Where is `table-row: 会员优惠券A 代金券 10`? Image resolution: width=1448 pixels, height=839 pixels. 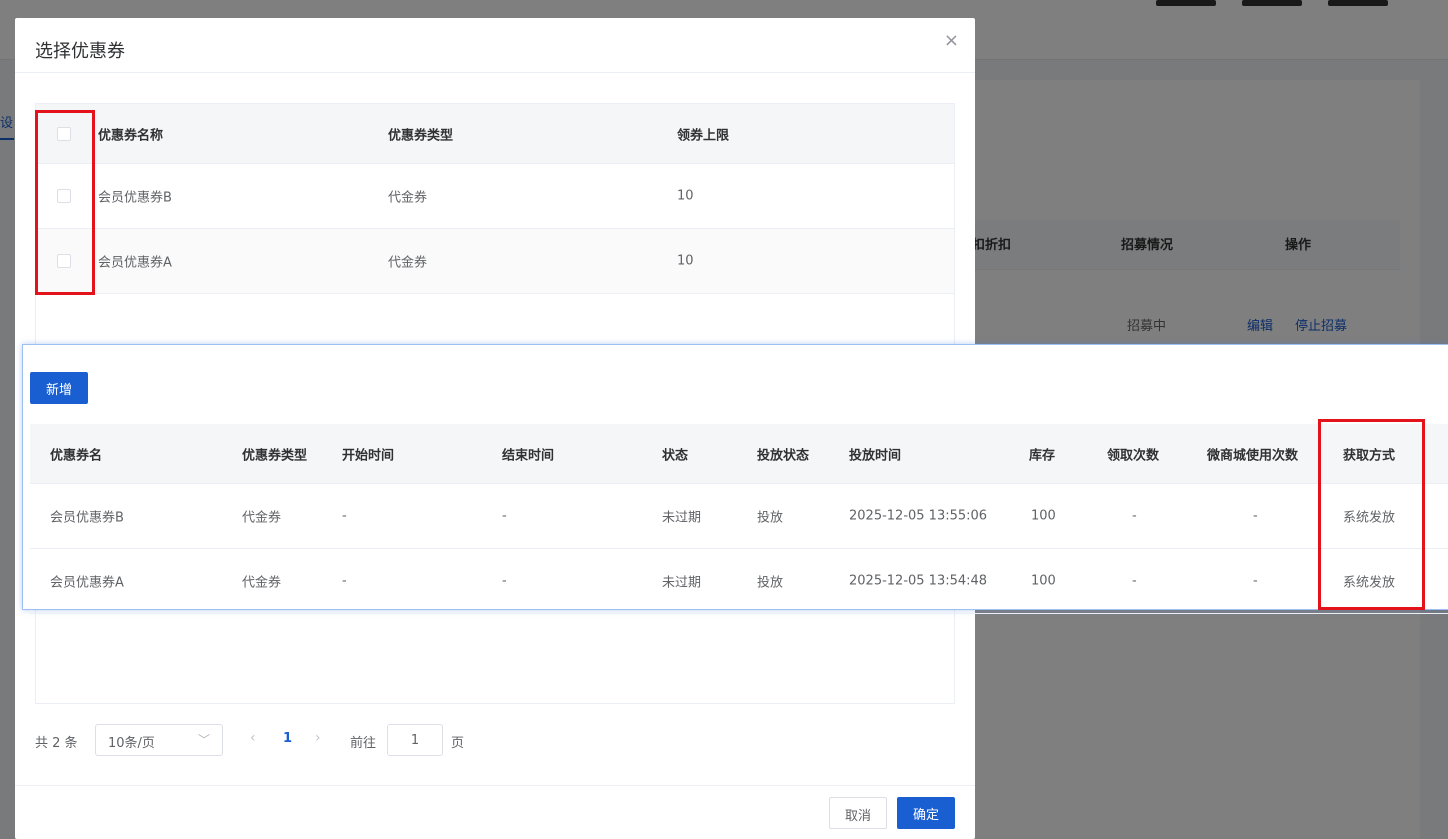
table-row: 会员优惠券A 代金券 10 is located at coordinates (495, 261).